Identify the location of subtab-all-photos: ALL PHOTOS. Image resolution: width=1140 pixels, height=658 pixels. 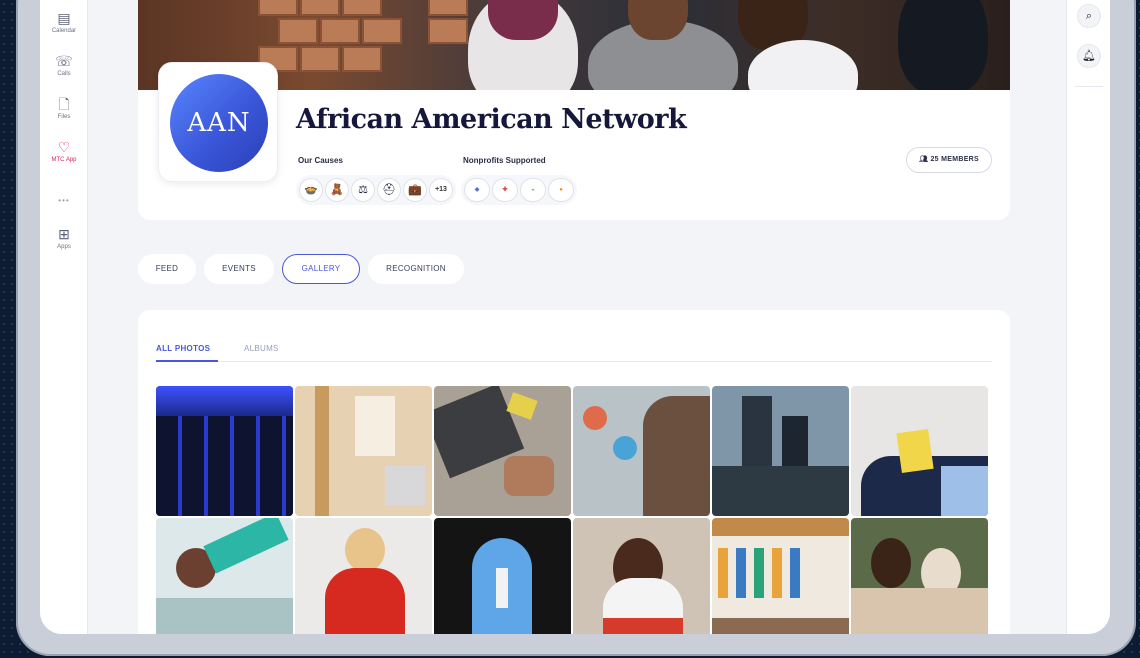
(183, 348).